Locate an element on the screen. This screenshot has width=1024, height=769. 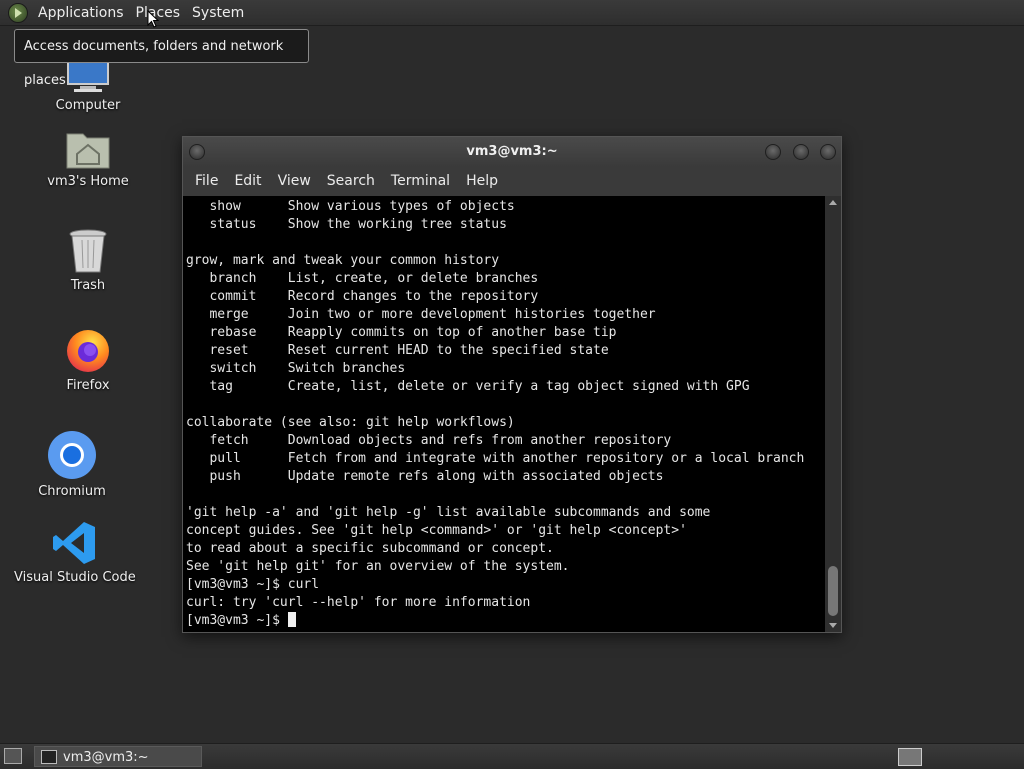
desktop-icon-chromium: Chromium is located at coordinates (72, 464).